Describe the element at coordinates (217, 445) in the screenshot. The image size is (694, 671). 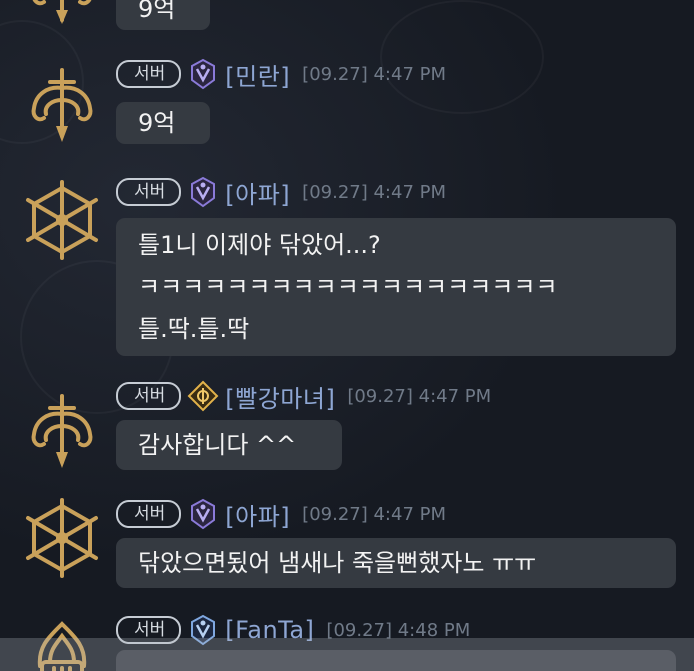
I see `message-text: 감사합니다 ^^` at that location.